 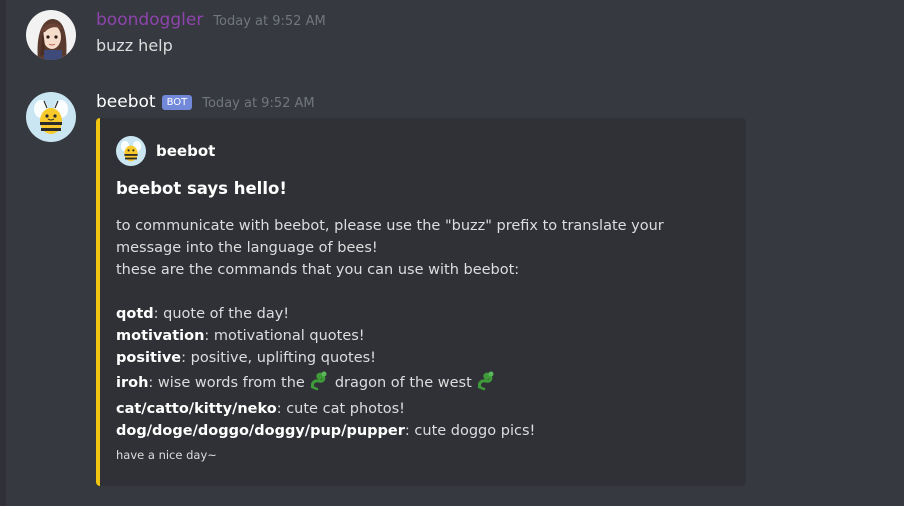 What do you see at coordinates (403, 383) in the screenshot?
I see `command-desc-end: dragon of the west` at bounding box center [403, 383].